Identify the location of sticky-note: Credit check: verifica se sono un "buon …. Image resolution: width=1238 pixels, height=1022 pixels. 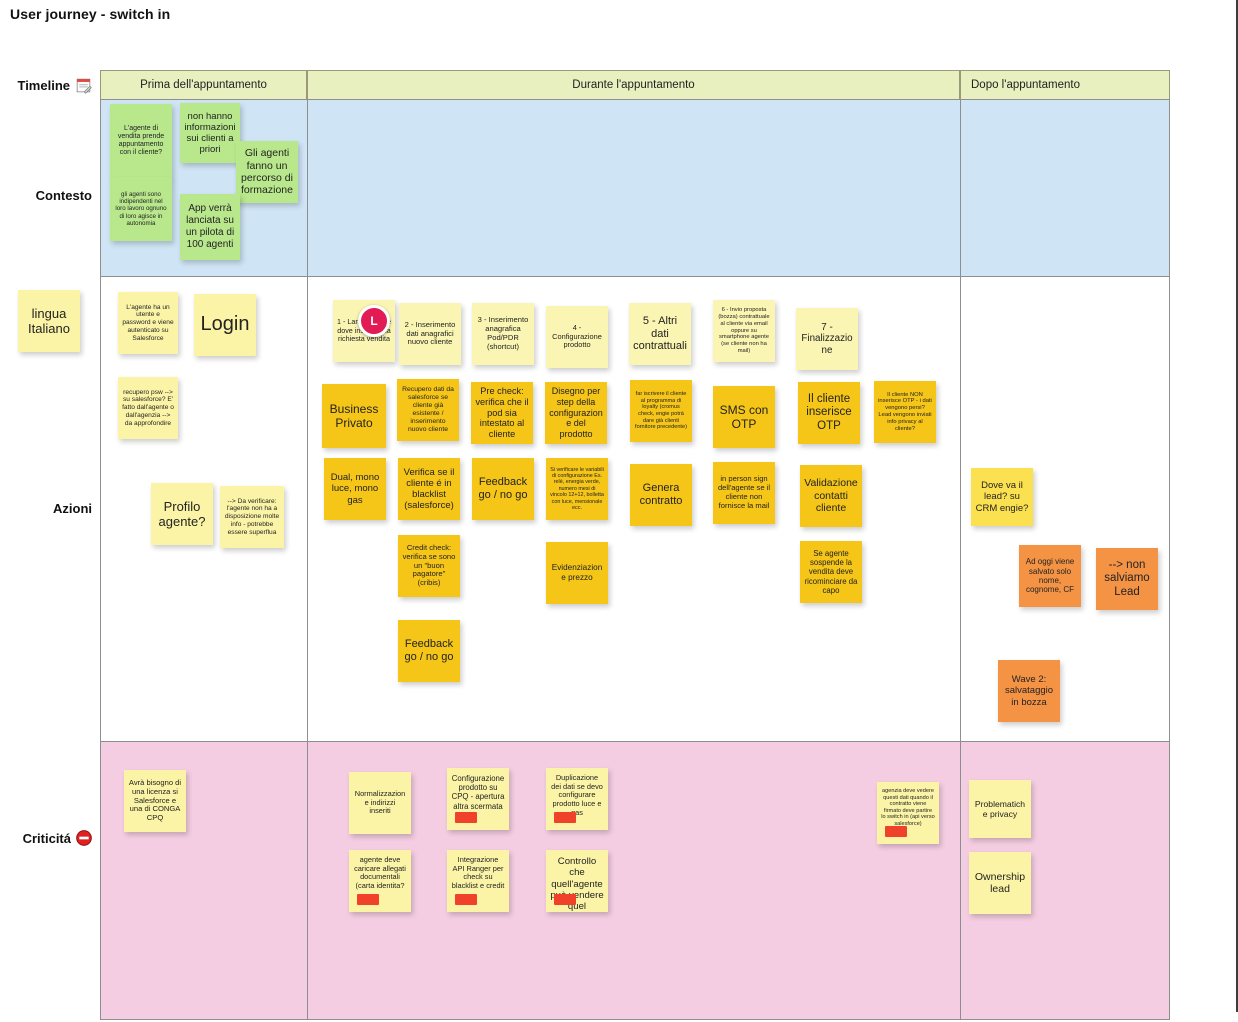
(429, 566).